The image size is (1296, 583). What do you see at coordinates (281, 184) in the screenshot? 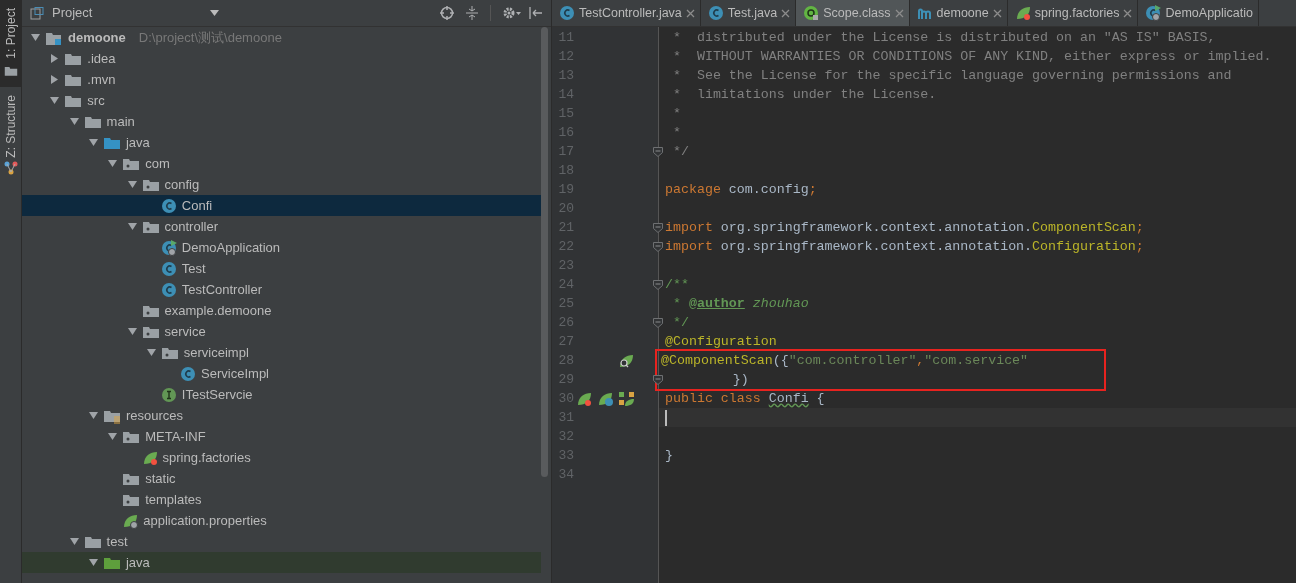
I see `tree-item: config` at bounding box center [281, 184].